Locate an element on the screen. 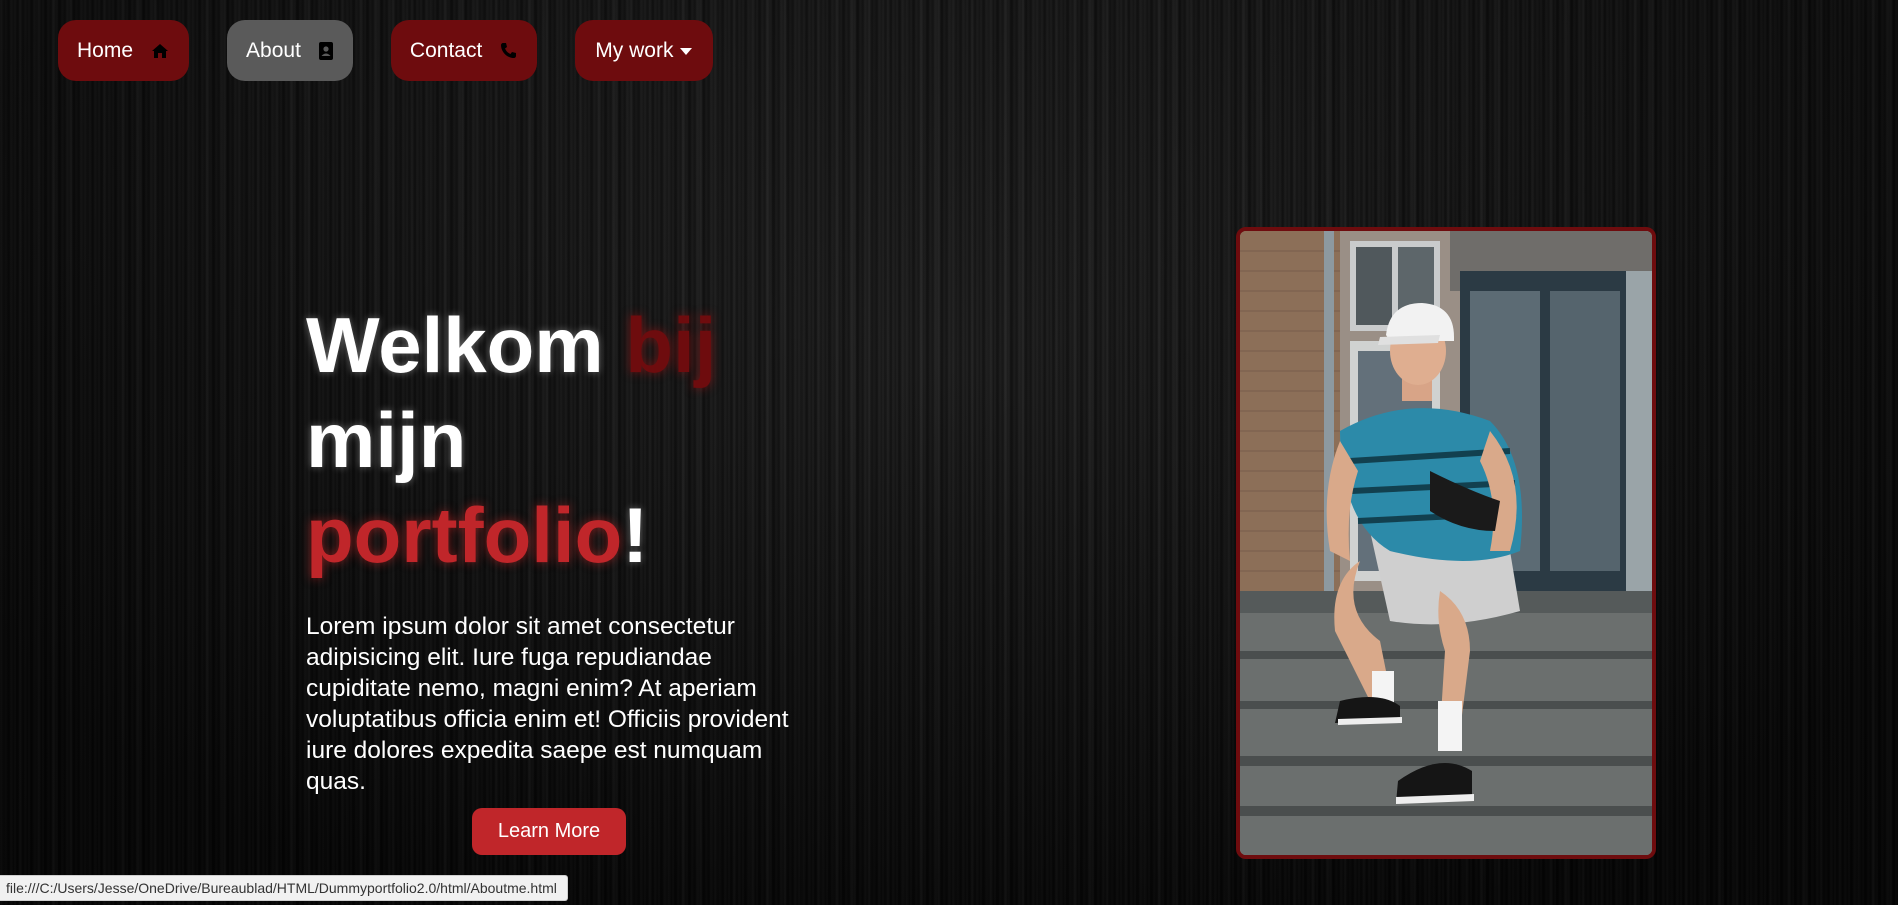  headline-welkom: Welkom is located at coordinates (455, 345).